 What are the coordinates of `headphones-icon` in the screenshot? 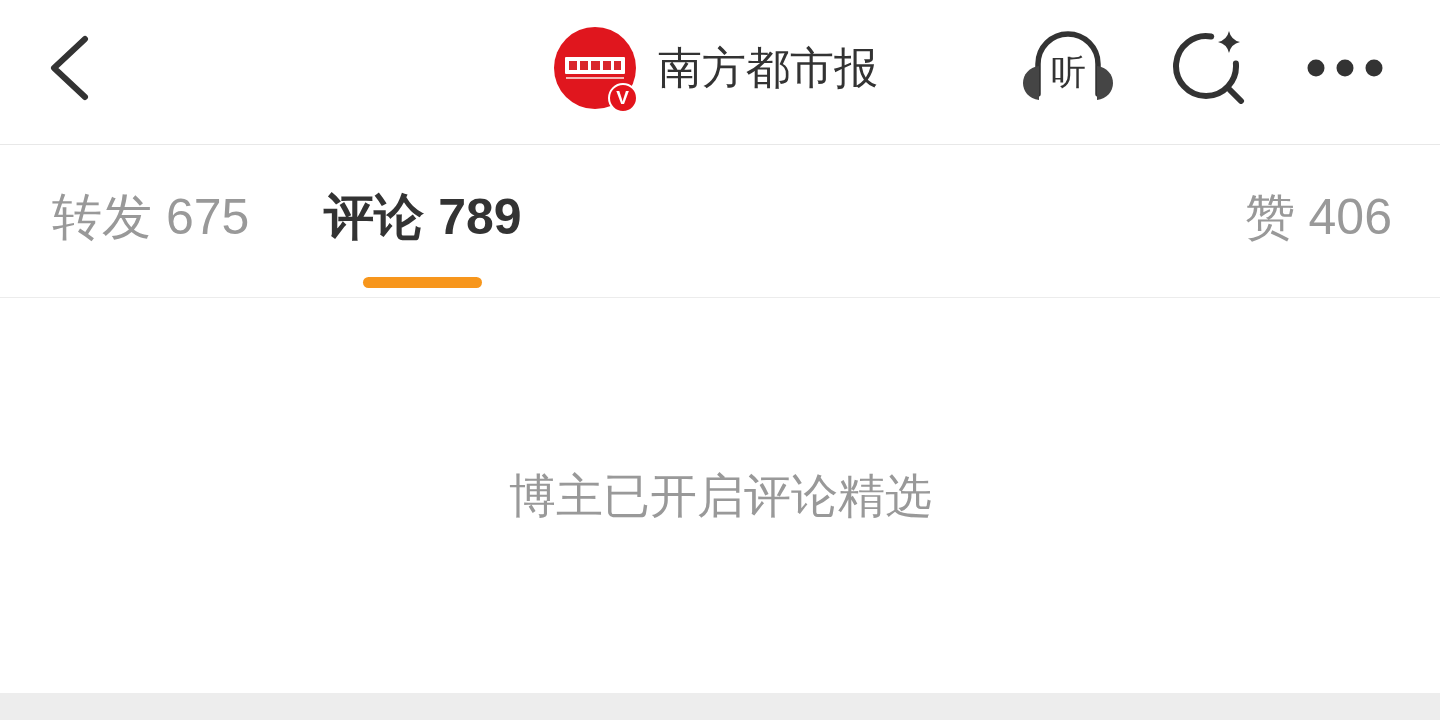 It's located at (1068, 65).